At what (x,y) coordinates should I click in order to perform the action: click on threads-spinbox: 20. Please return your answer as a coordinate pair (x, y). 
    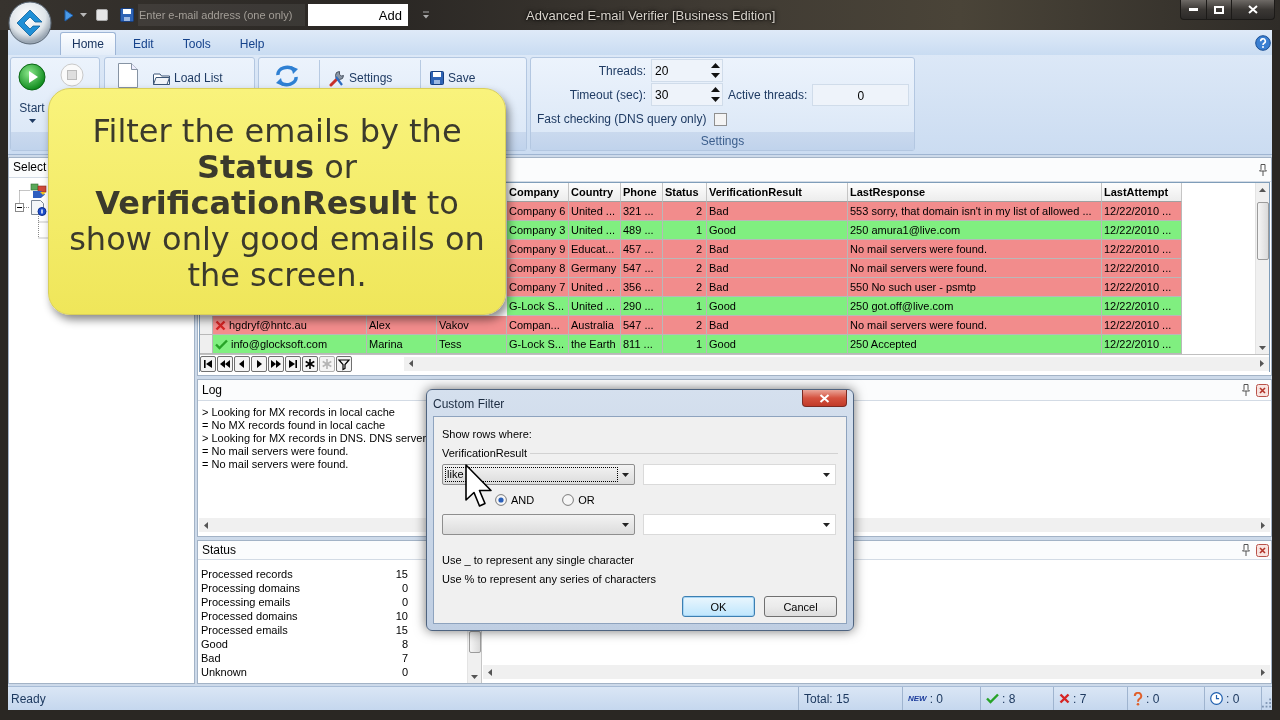
    Looking at the image, I should click on (687, 70).